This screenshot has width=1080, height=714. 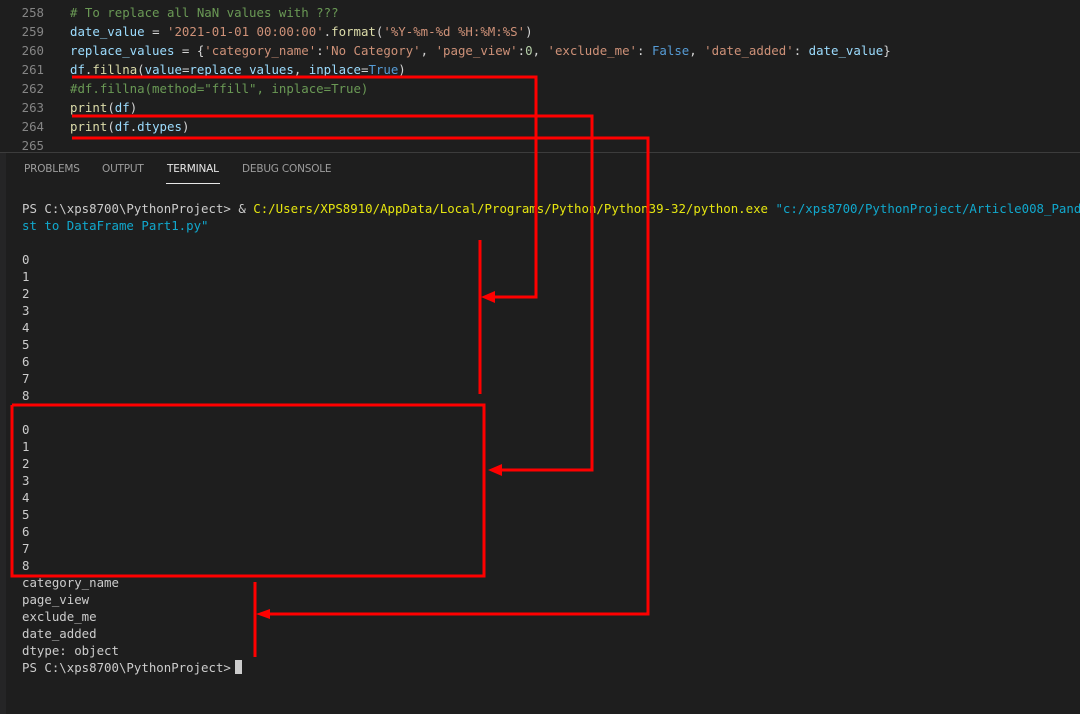 I want to click on terminal-cursor, so click(x=238, y=667).